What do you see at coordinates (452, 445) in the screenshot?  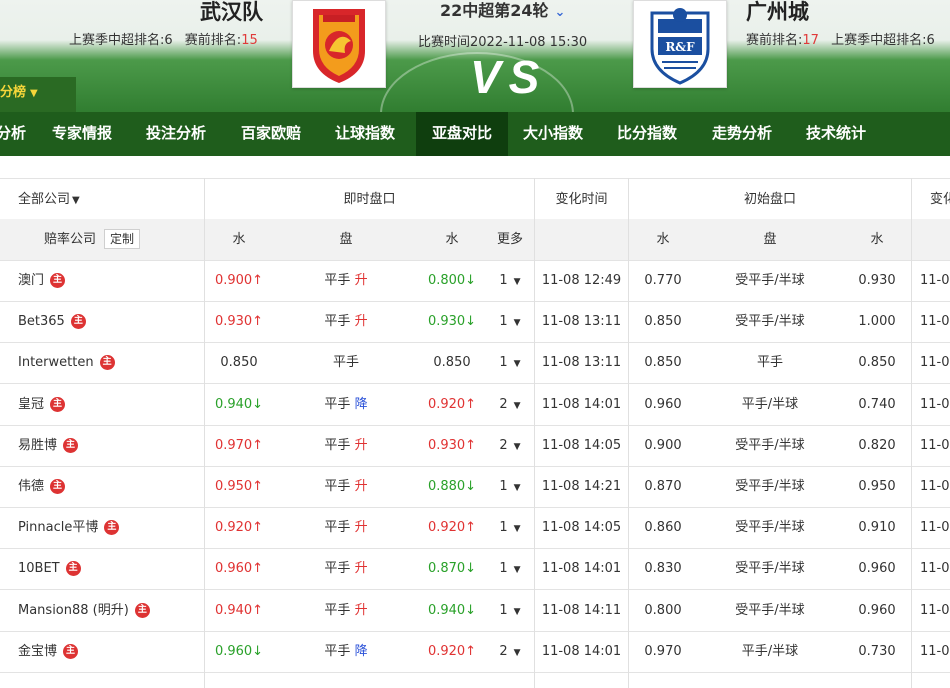 I see `live-water2: 0.930↑` at bounding box center [452, 445].